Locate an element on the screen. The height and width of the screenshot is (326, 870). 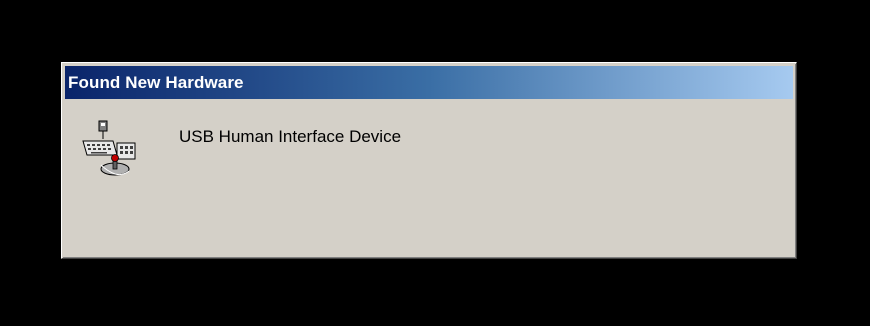
device-name-label: USB Human Interface Device is located at coordinates (290, 136).